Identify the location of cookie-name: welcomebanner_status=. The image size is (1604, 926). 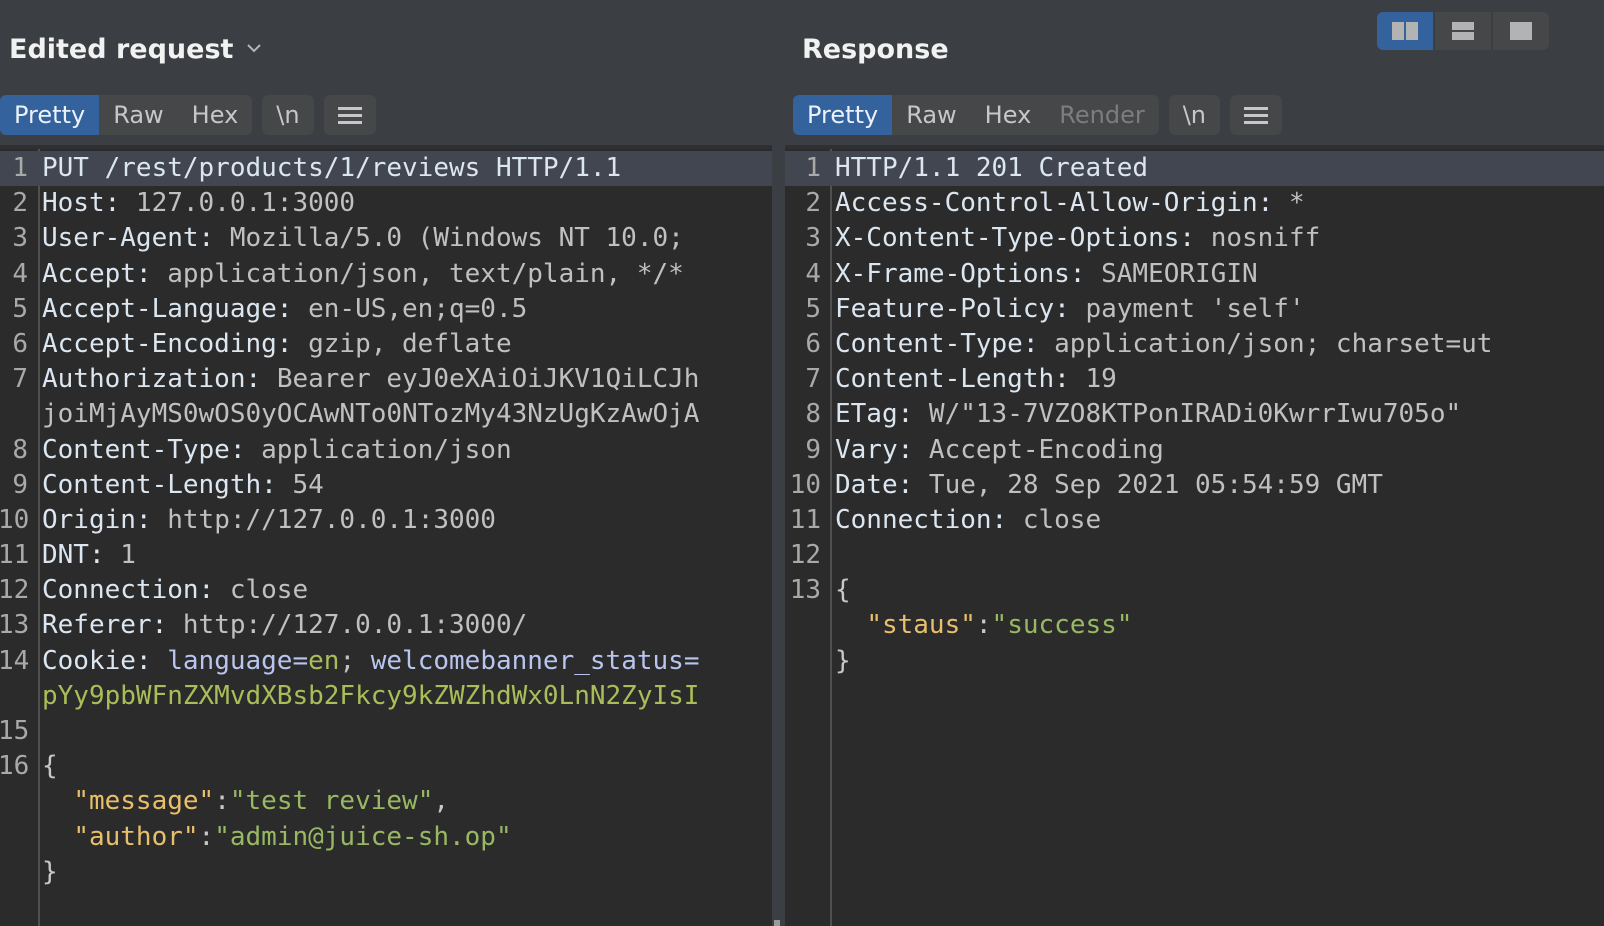
(535, 660).